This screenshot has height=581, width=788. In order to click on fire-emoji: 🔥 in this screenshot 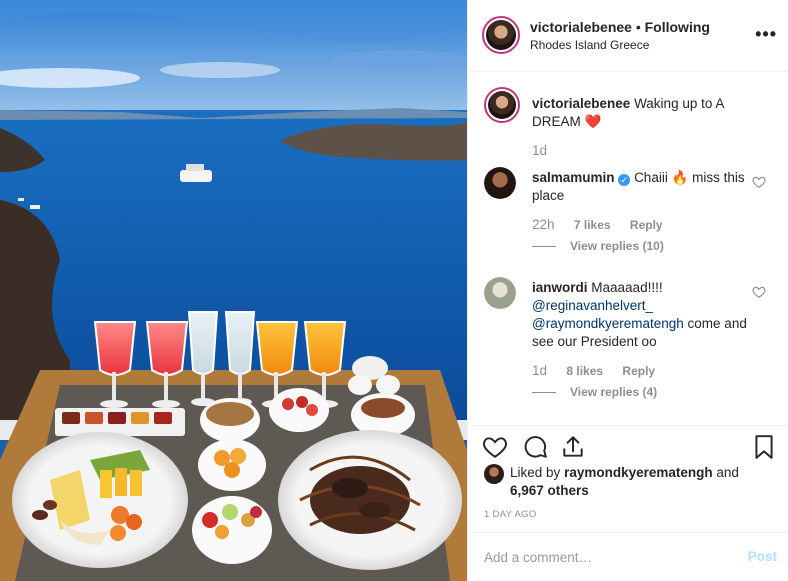, I will do `click(680, 177)`.